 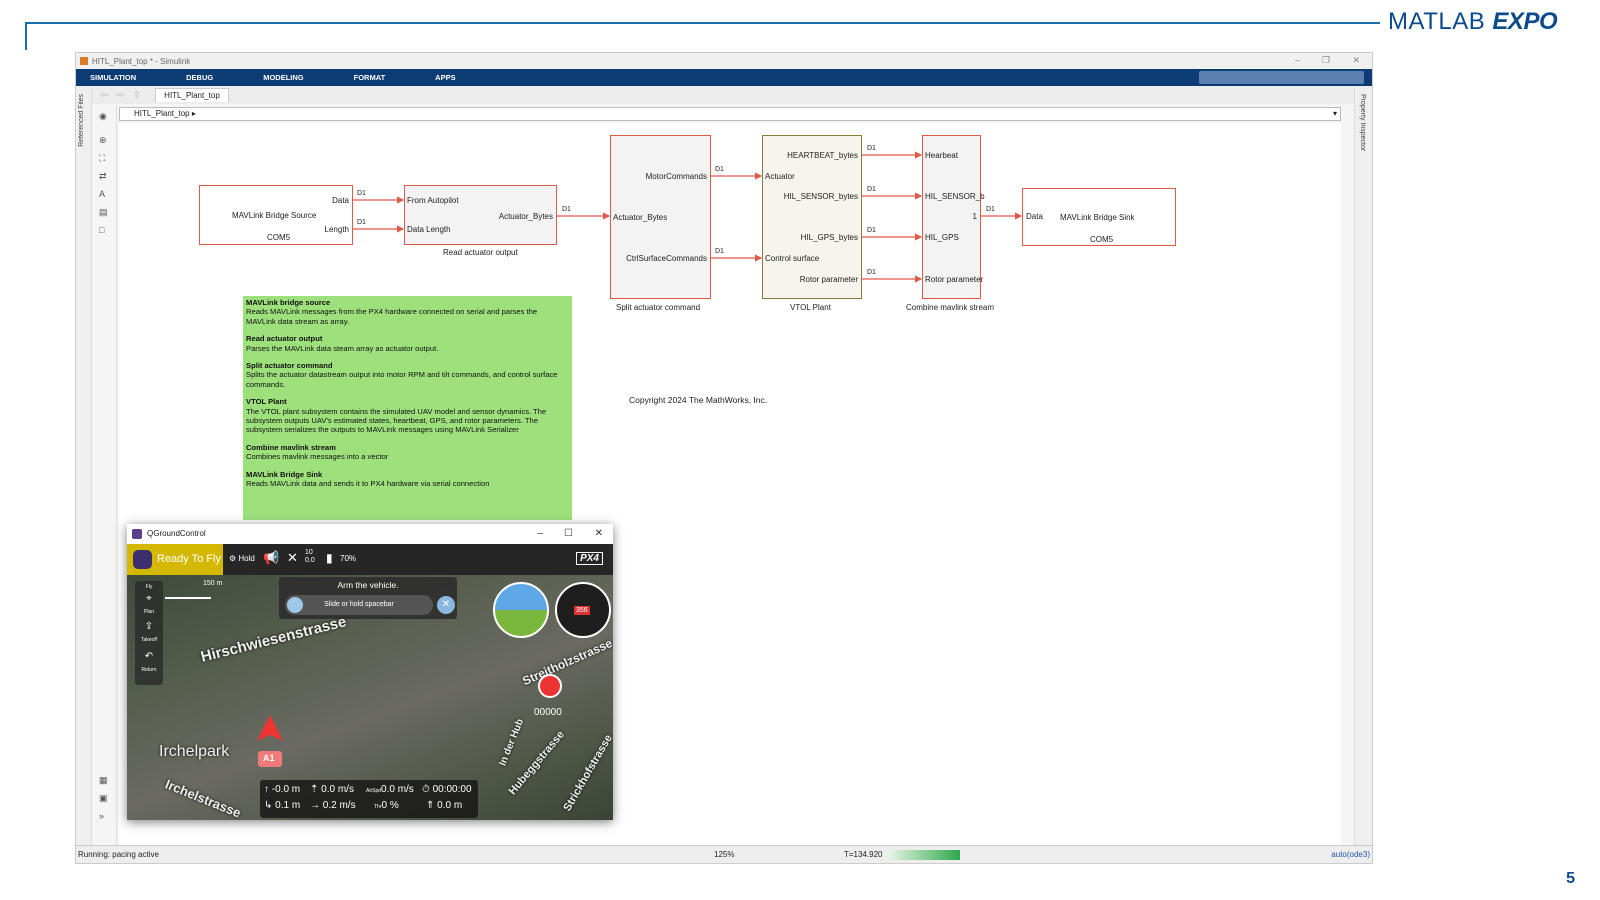 What do you see at coordinates (192, 95) in the screenshot?
I see `tab-hitl-plant-top: HITL_Plant_top` at bounding box center [192, 95].